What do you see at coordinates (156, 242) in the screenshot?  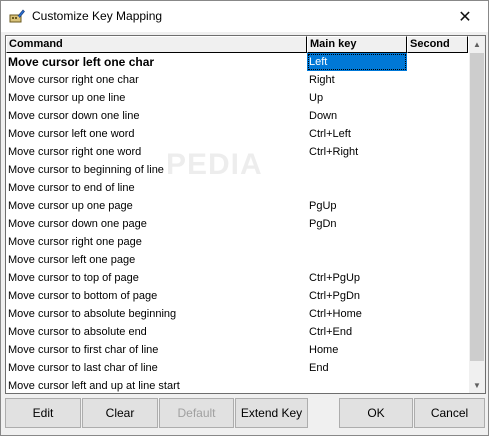 I see `command-cell: Move cursor right one page` at bounding box center [156, 242].